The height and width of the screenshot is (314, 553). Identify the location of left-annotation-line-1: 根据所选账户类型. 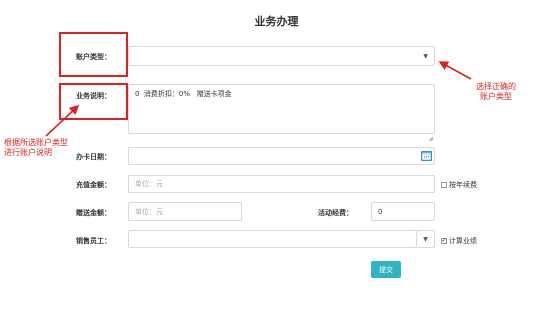
(36, 142).